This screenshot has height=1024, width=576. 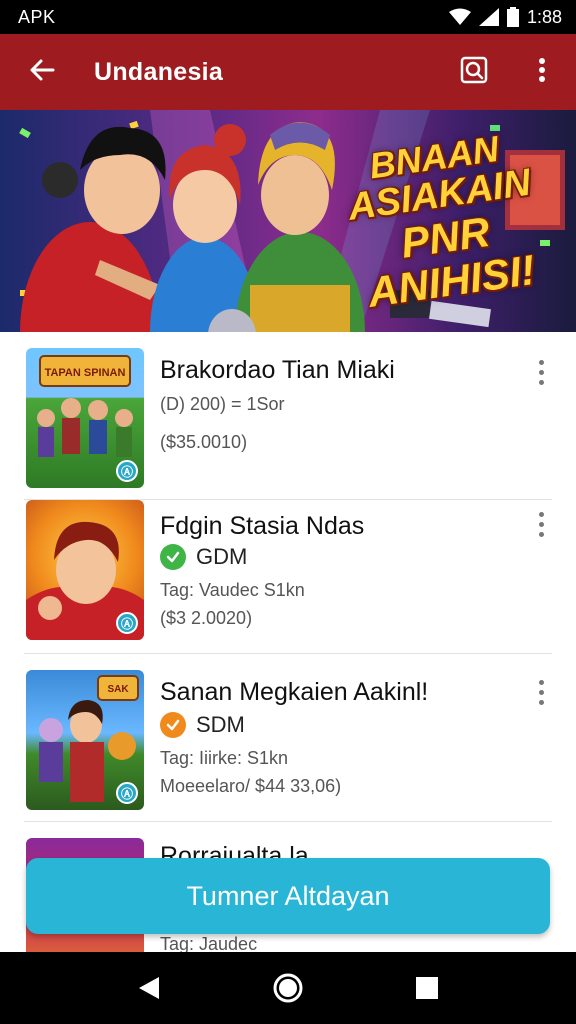 What do you see at coordinates (544, 16) in the screenshot?
I see `status-time: 1:88` at bounding box center [544, 16].